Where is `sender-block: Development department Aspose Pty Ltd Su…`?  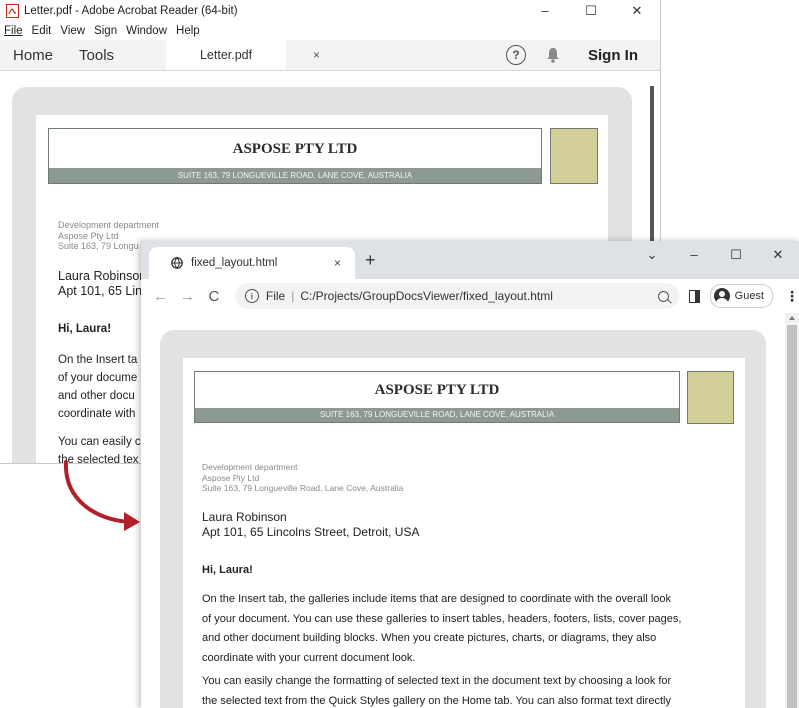 sender-block: Development department Aspose Pty Ltd Su… is located at coordinates (302, 478).